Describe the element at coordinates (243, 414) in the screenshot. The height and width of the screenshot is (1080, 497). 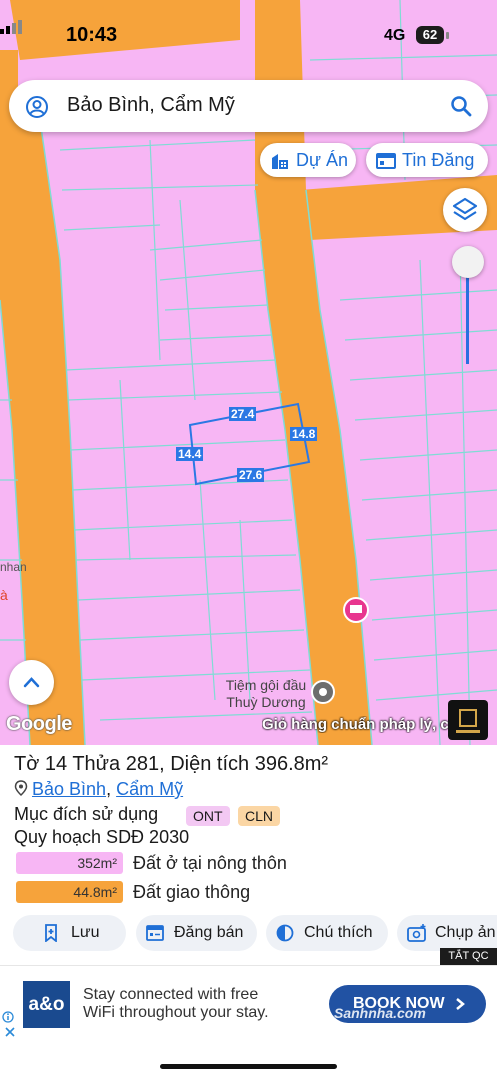
I see `parcel-dim-top: 27.4` at that location.